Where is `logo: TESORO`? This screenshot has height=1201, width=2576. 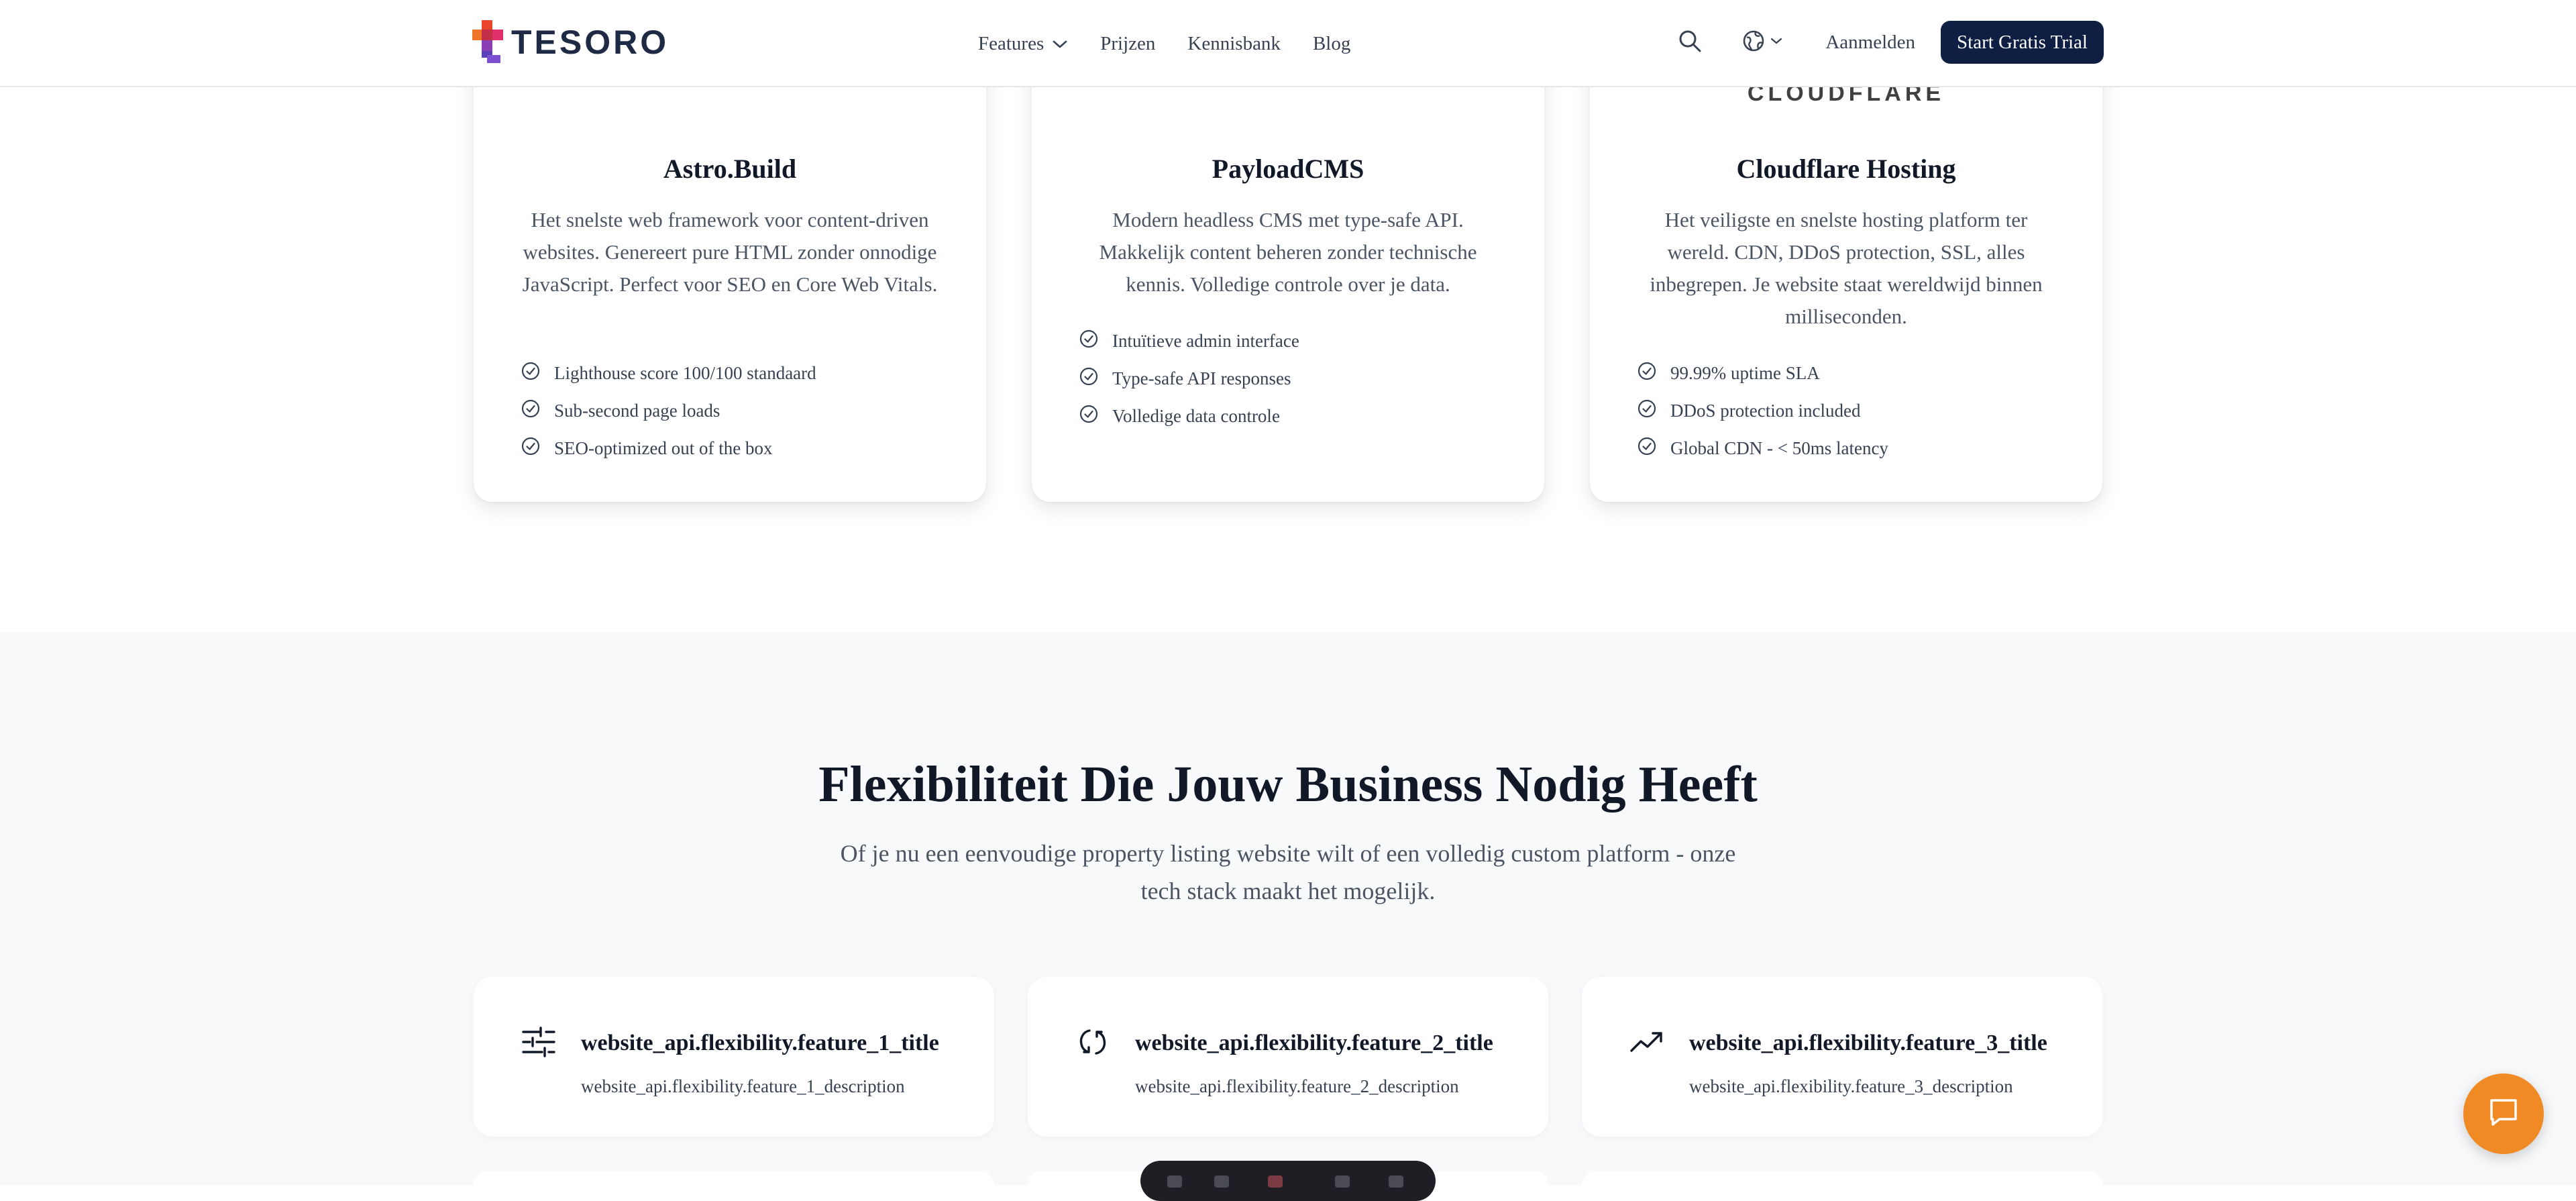
logo: TESORO is located at coordinates (570, 42).